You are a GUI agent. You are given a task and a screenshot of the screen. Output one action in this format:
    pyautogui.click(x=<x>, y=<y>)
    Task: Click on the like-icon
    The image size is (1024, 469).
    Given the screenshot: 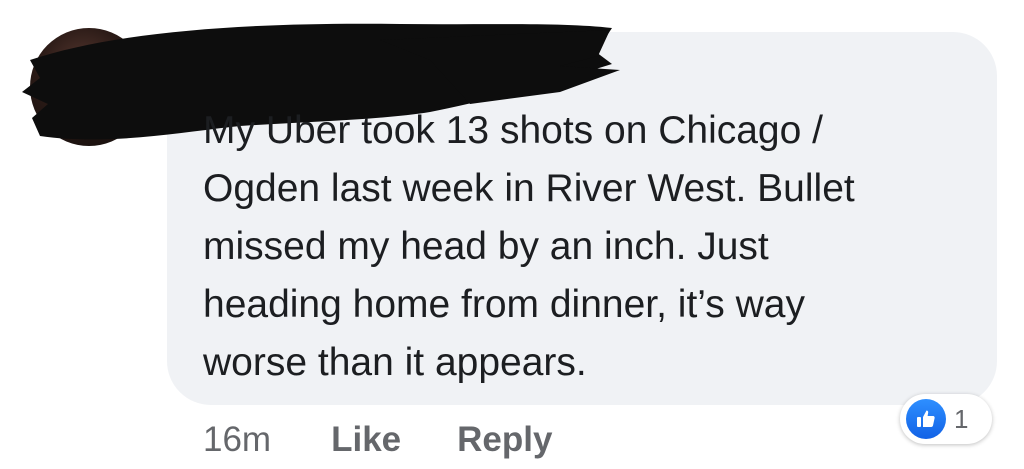 What is the action you would take?
    pyautogui.click(x=926, y=419)
    